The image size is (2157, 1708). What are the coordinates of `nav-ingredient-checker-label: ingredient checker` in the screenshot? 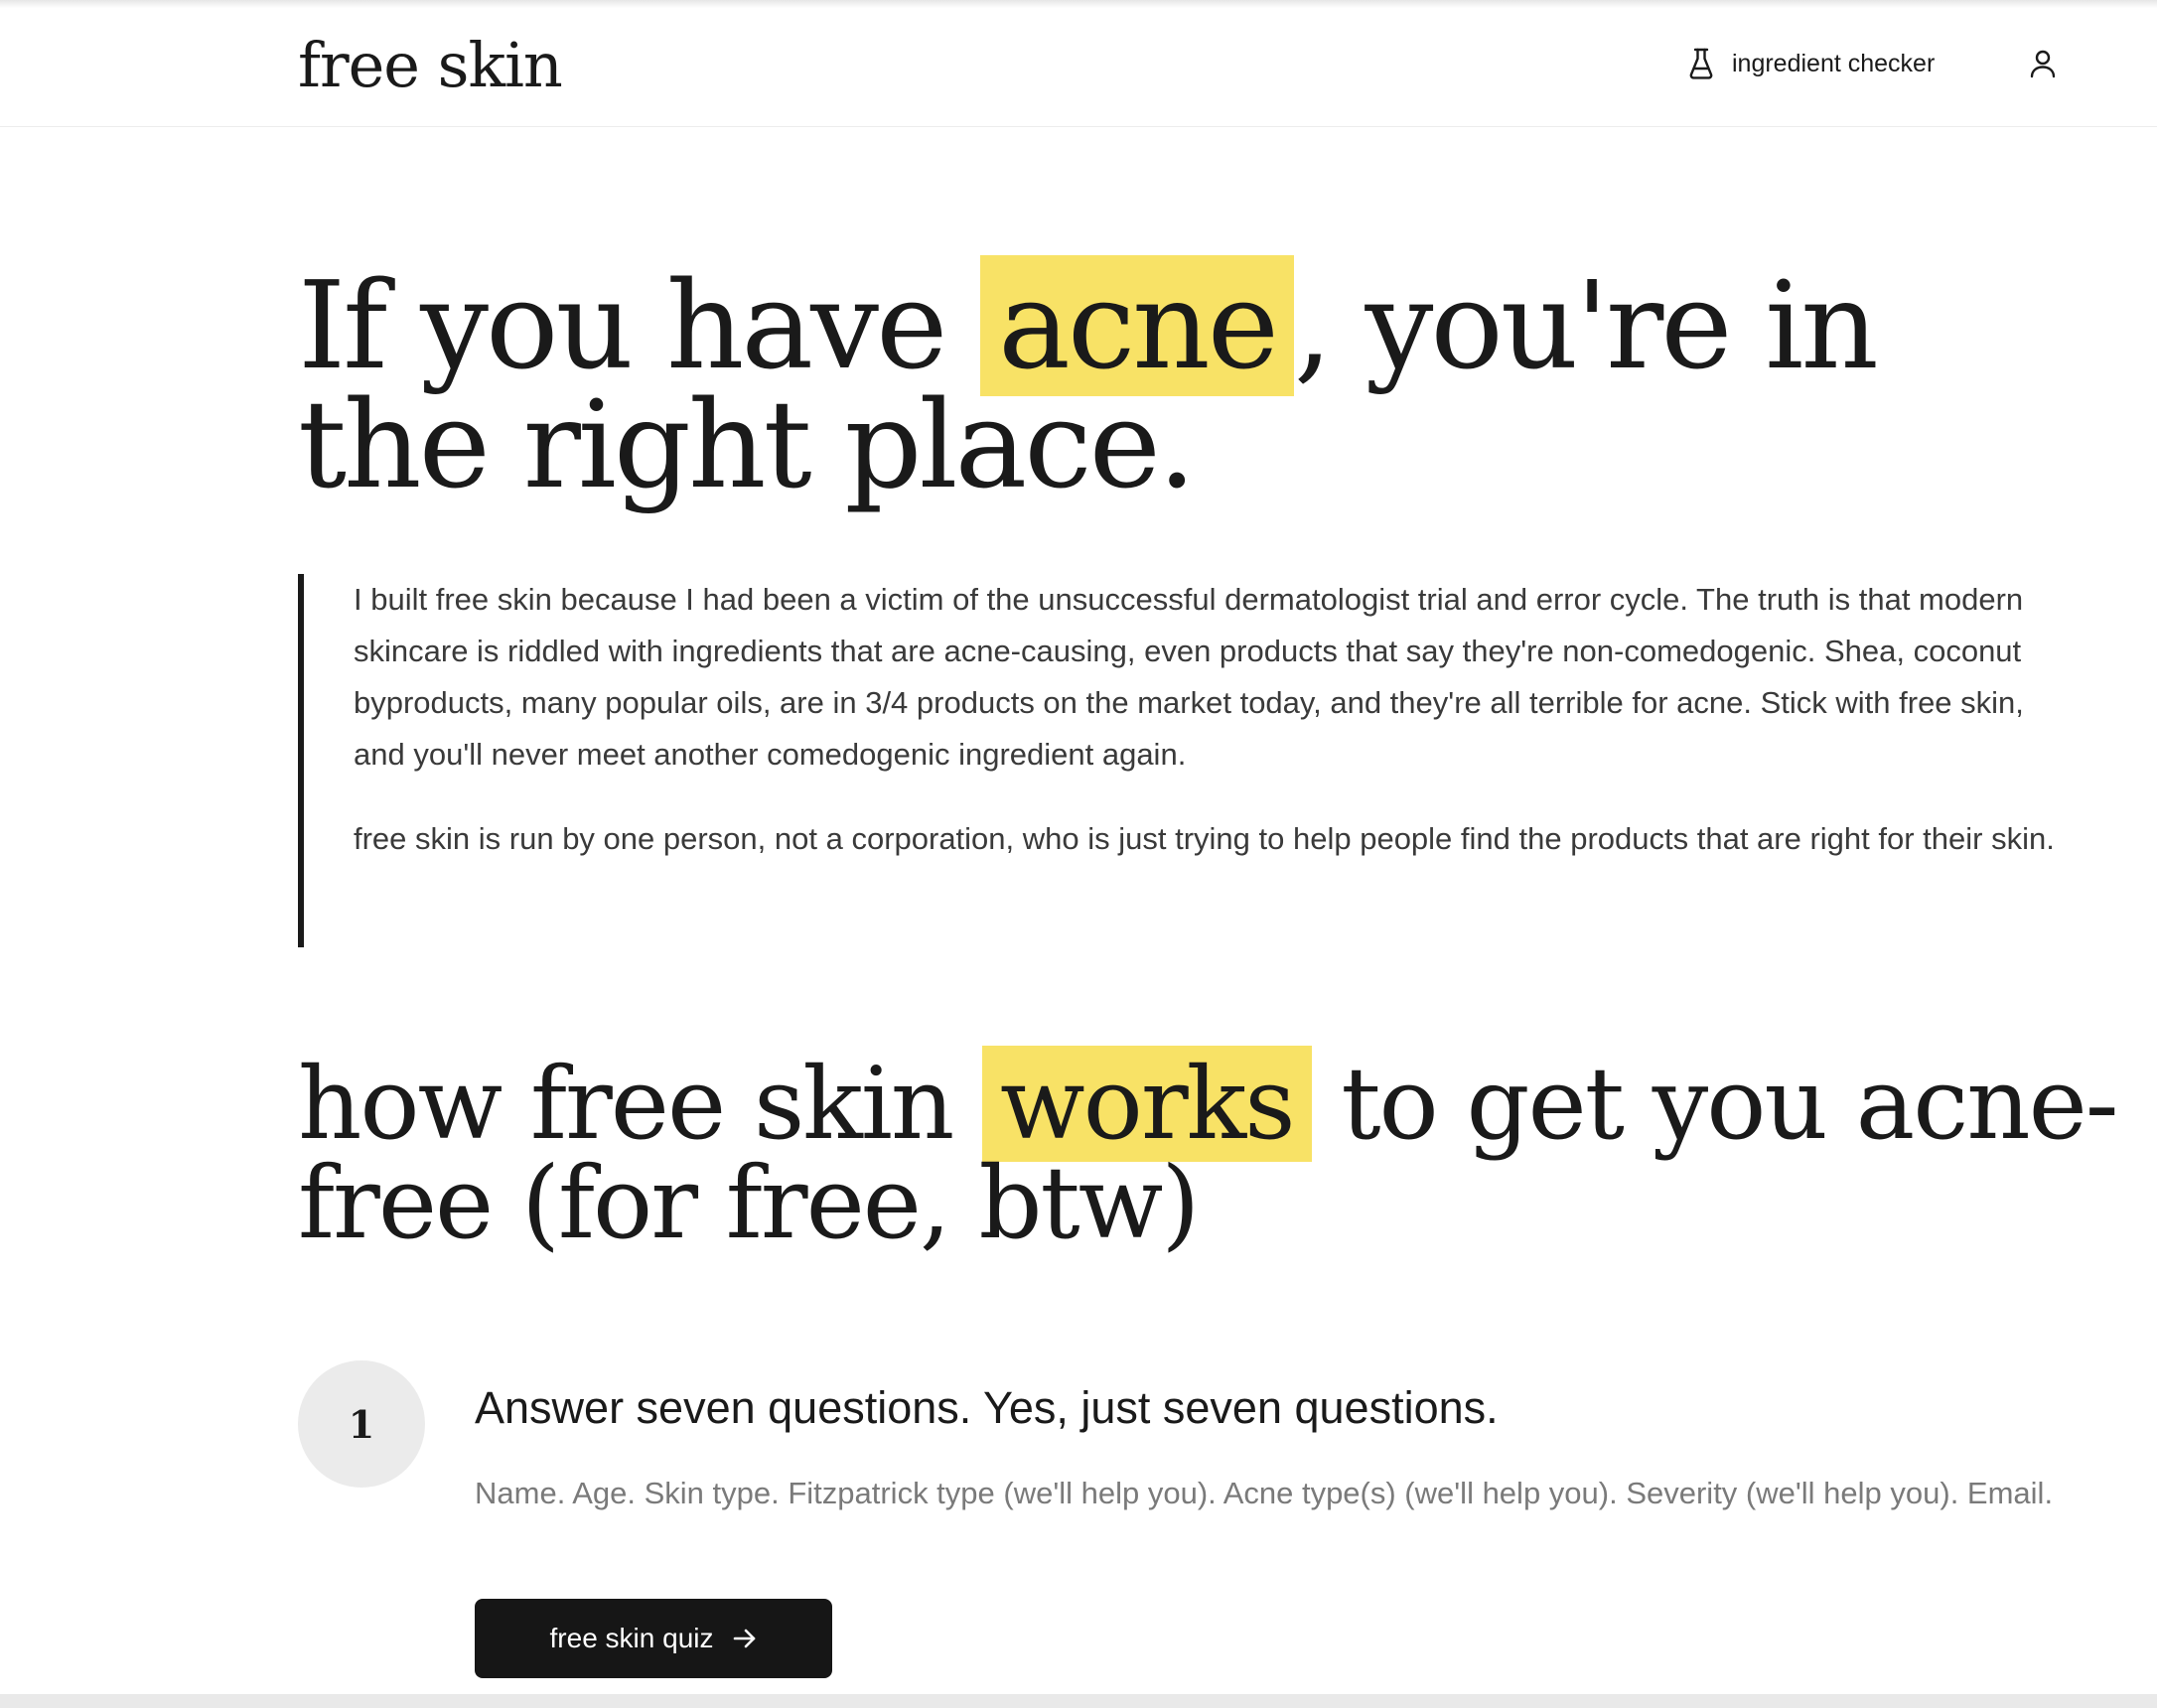 It's located at (1834, 63).